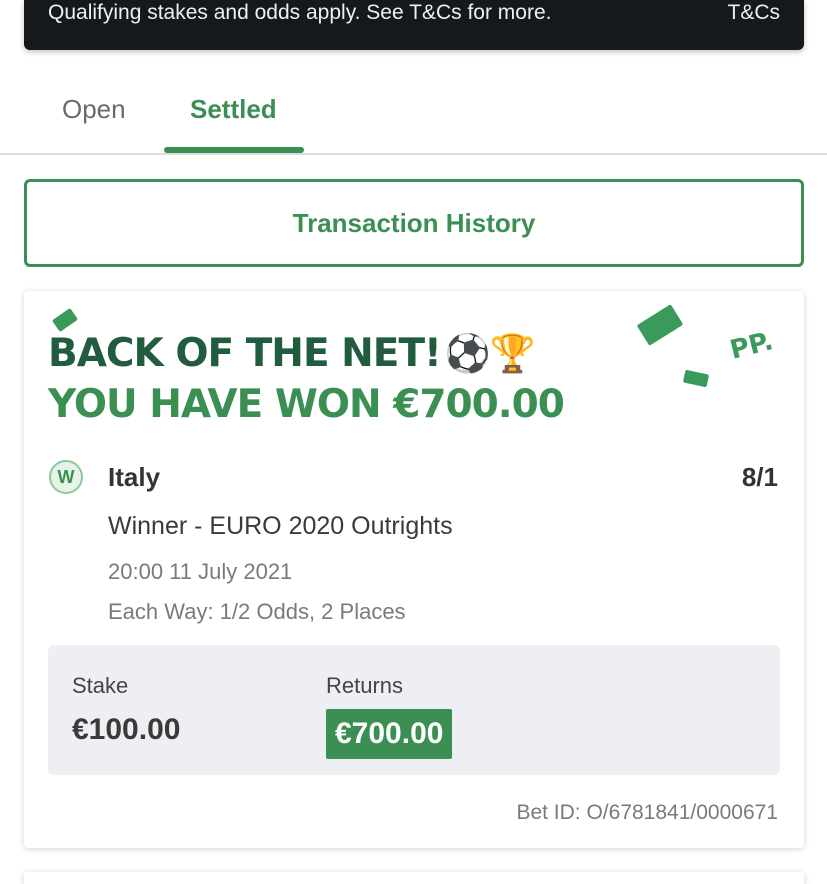 The image size is (827, 884). I want to click on transaction-history-button: Transaction History, so click(414, 223).